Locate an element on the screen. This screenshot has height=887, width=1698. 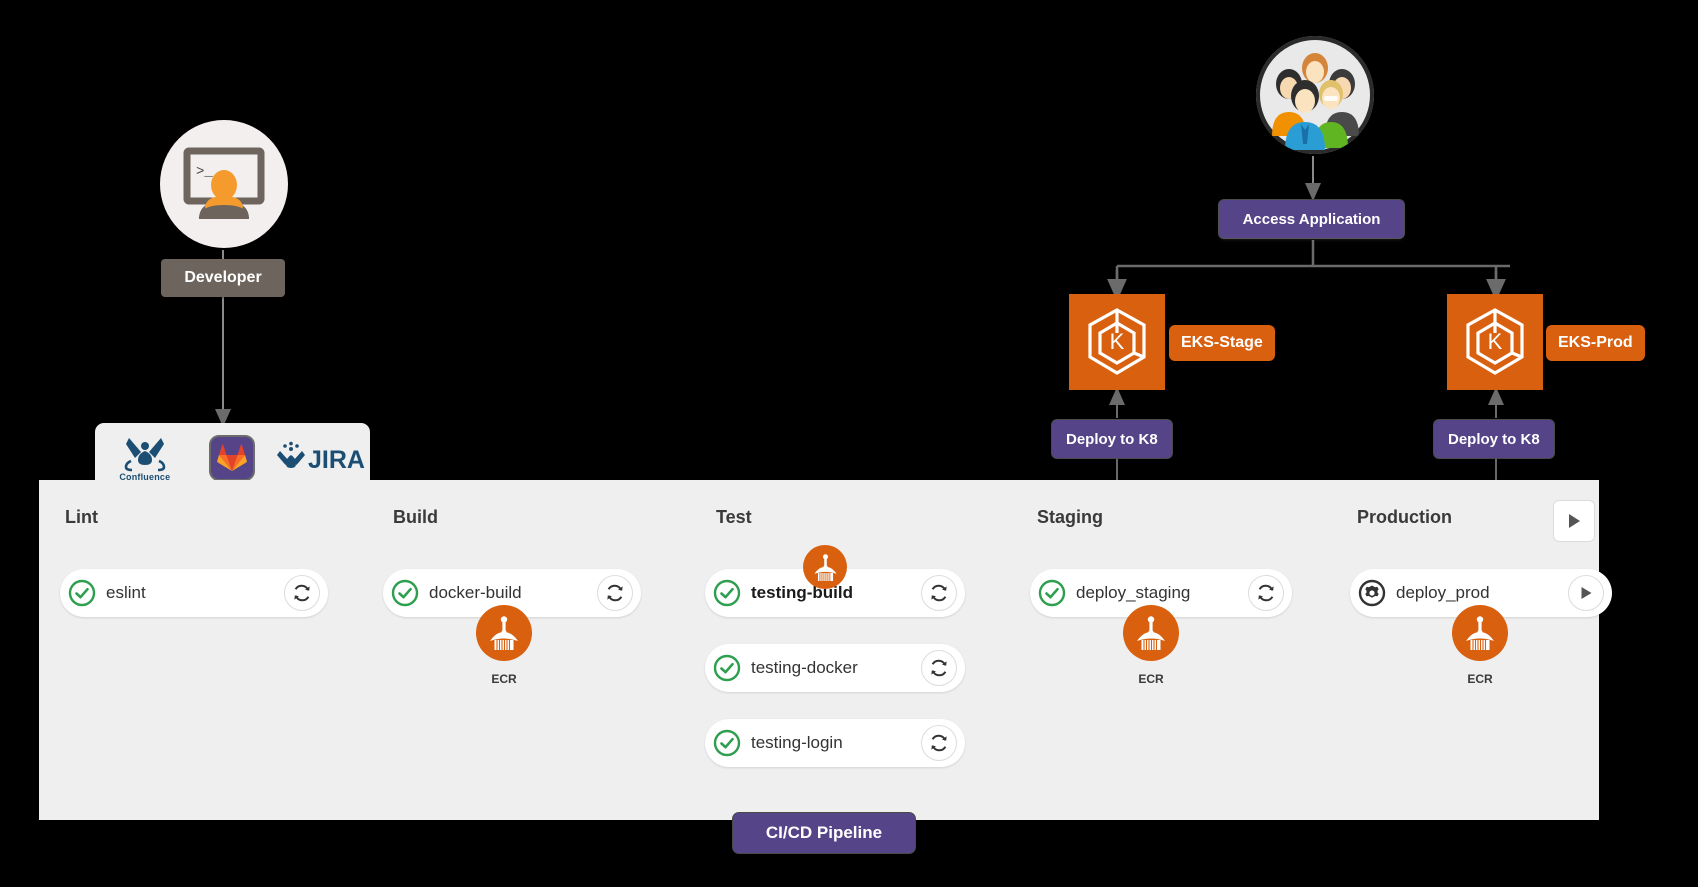
deploy-to-k8-prod-node: Deploy to K8 is located at coordinates (1494, 439).